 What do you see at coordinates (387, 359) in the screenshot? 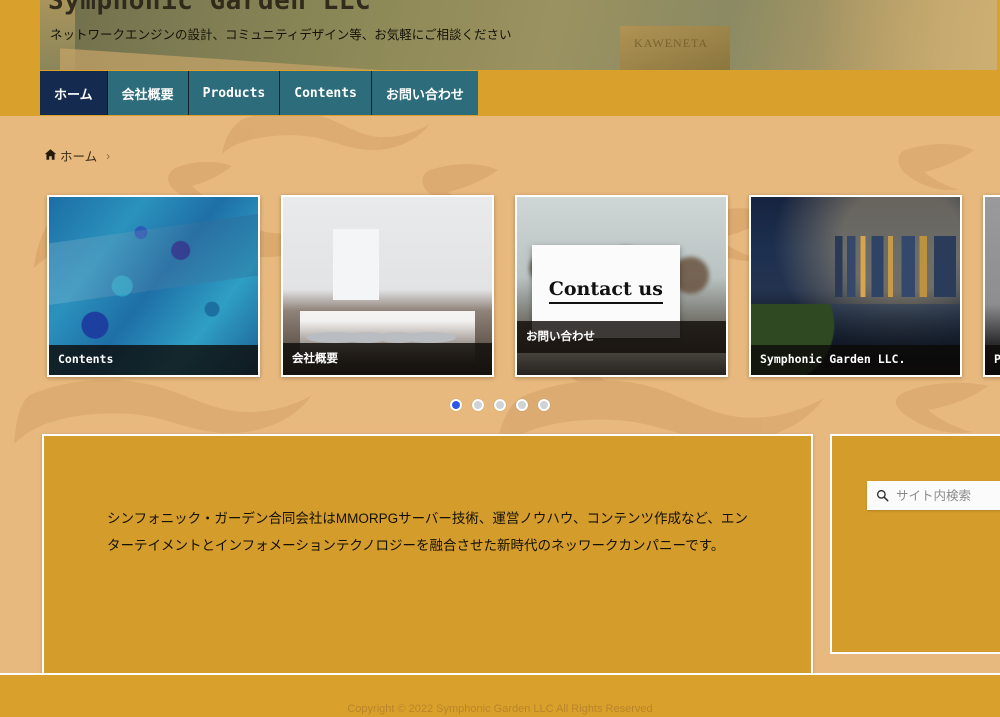
I see `card-label: 会社概要` at bounding box center [387, 359].